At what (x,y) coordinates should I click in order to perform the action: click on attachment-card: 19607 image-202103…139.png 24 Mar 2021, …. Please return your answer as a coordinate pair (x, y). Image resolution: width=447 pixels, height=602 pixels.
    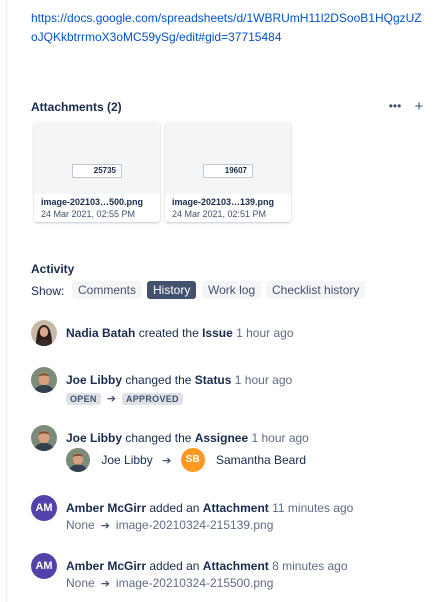
    Looking at the image, I should click on (228, 172).